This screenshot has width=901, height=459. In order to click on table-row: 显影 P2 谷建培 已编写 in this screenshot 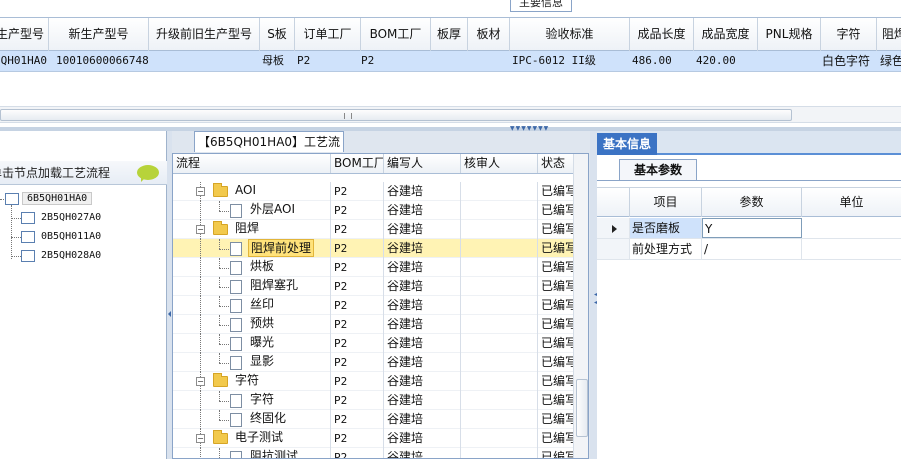, I will do `click(375, 362)`.